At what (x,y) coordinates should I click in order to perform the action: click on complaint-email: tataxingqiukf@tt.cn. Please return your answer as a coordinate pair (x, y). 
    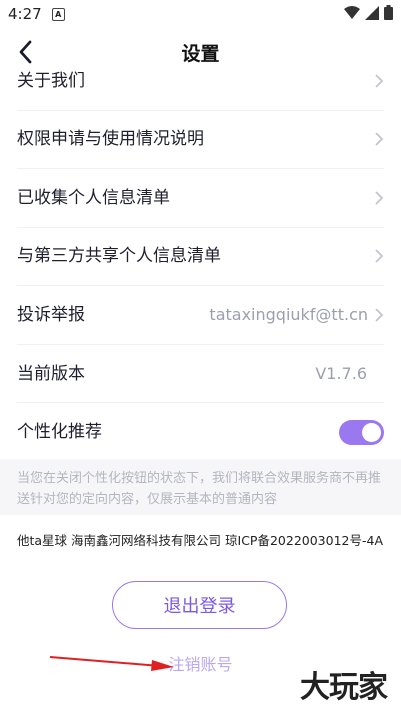
    Looking at the image, I should click on (288, 314).